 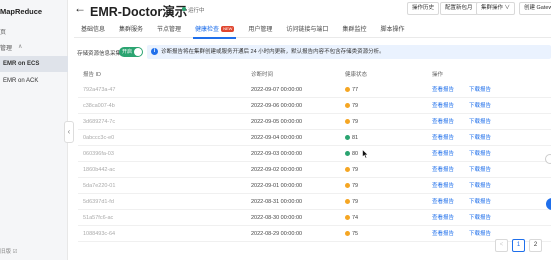 I want to click on sidebar-item-emr-on-ack: EMR on ACK, so click(x=34, y=81).